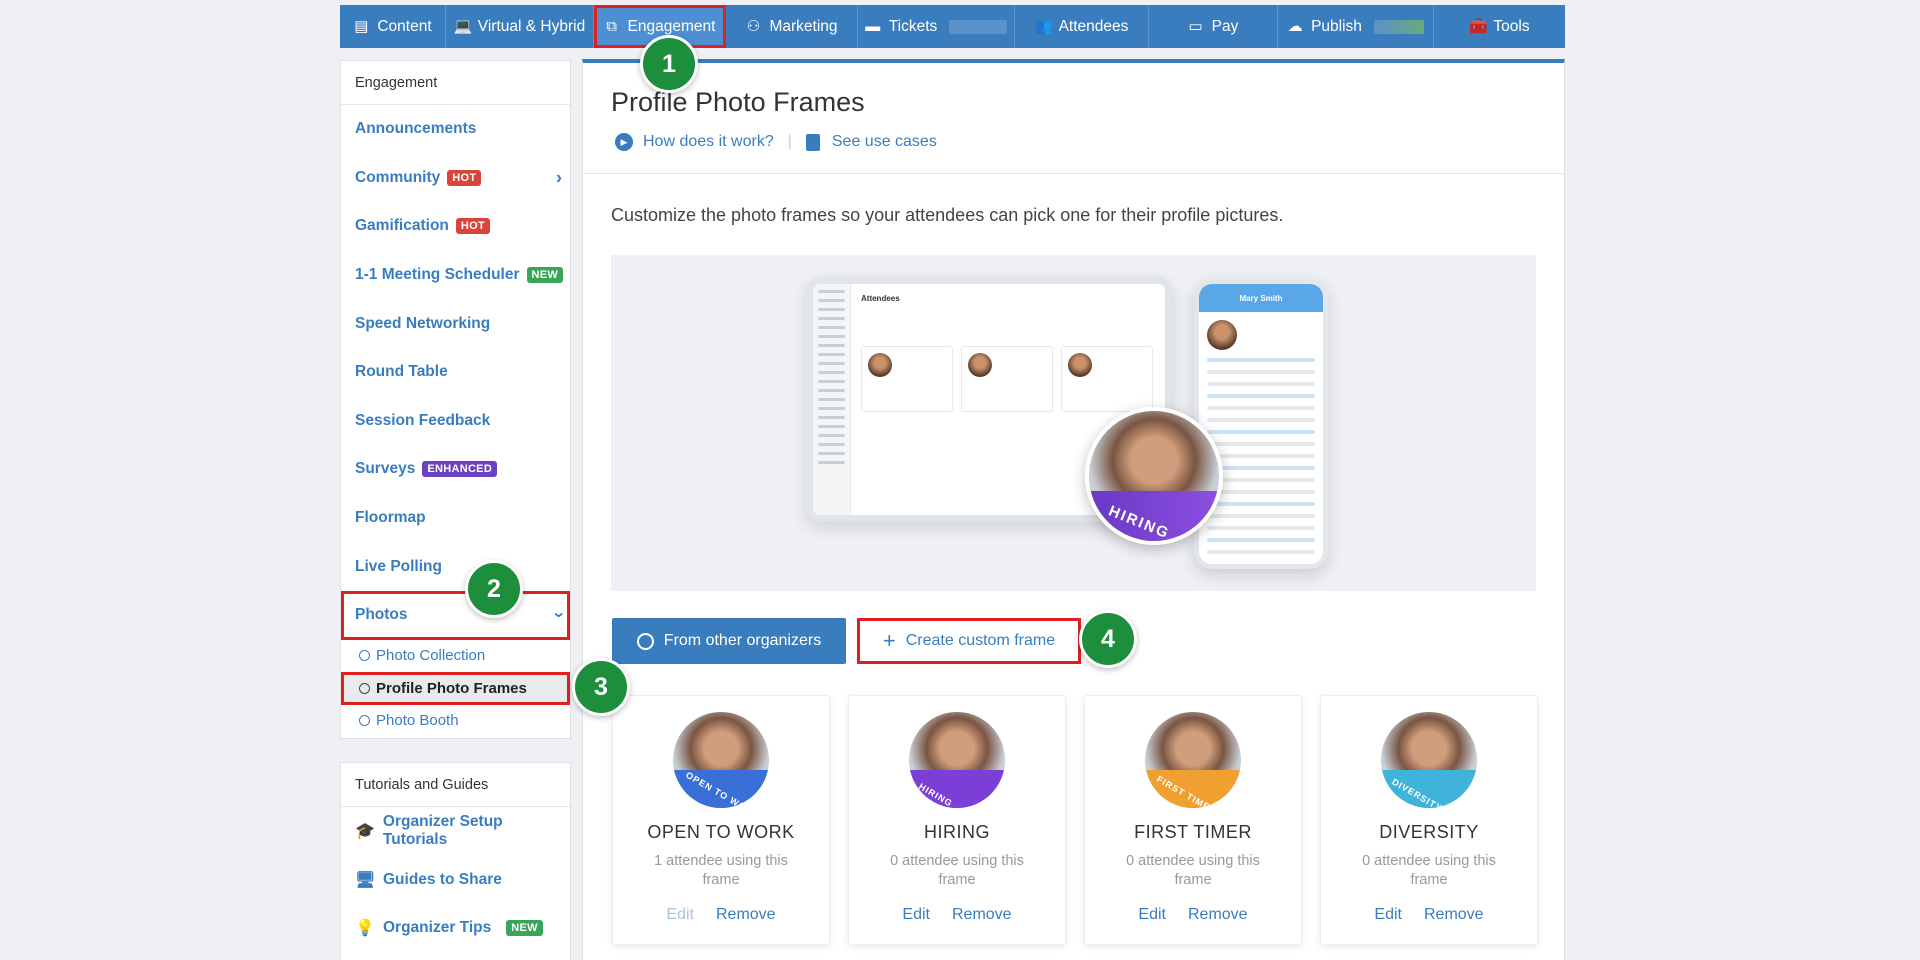 Image resolution: width=1920 pixels, height=960 pixels. What do you see at coordinates (455, 518) in the screenshot?
I see `sidebar-item-floormap: Floormap` at bounding box center [455, 518].